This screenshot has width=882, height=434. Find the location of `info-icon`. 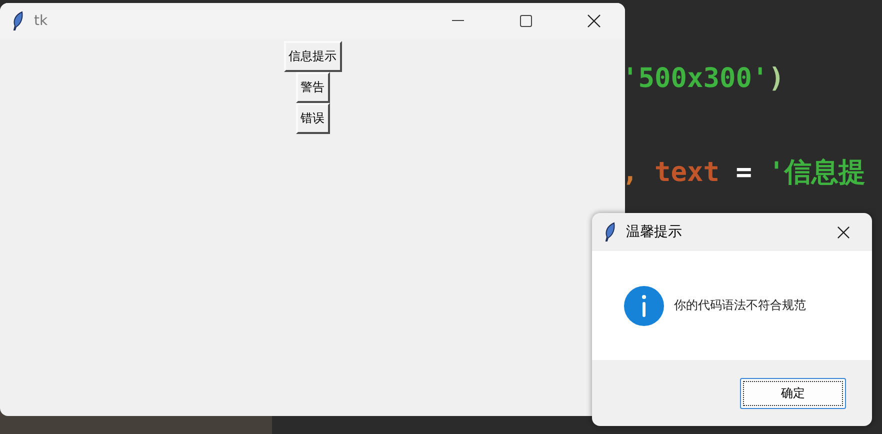

info-icon is located at coordinates (644, 306).